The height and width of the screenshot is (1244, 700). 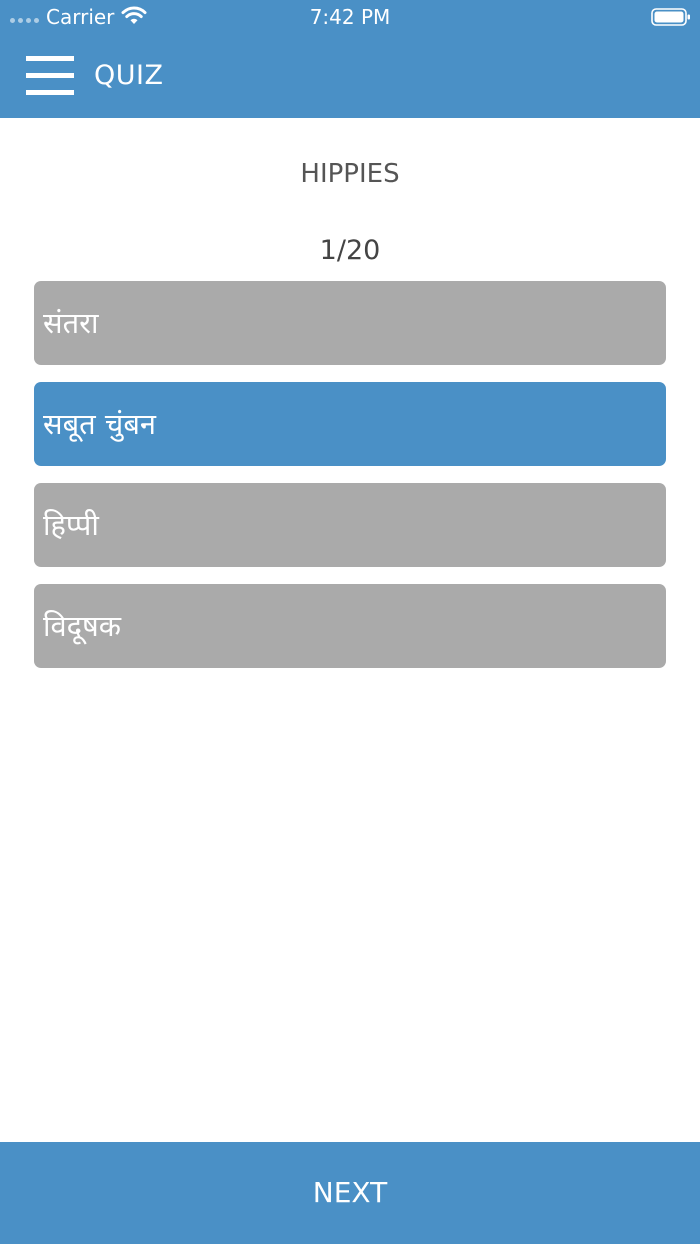 What do you see at coordinates (50, 76) in the screenshot?
I see `menu-button` at bounding box center [50, 76].